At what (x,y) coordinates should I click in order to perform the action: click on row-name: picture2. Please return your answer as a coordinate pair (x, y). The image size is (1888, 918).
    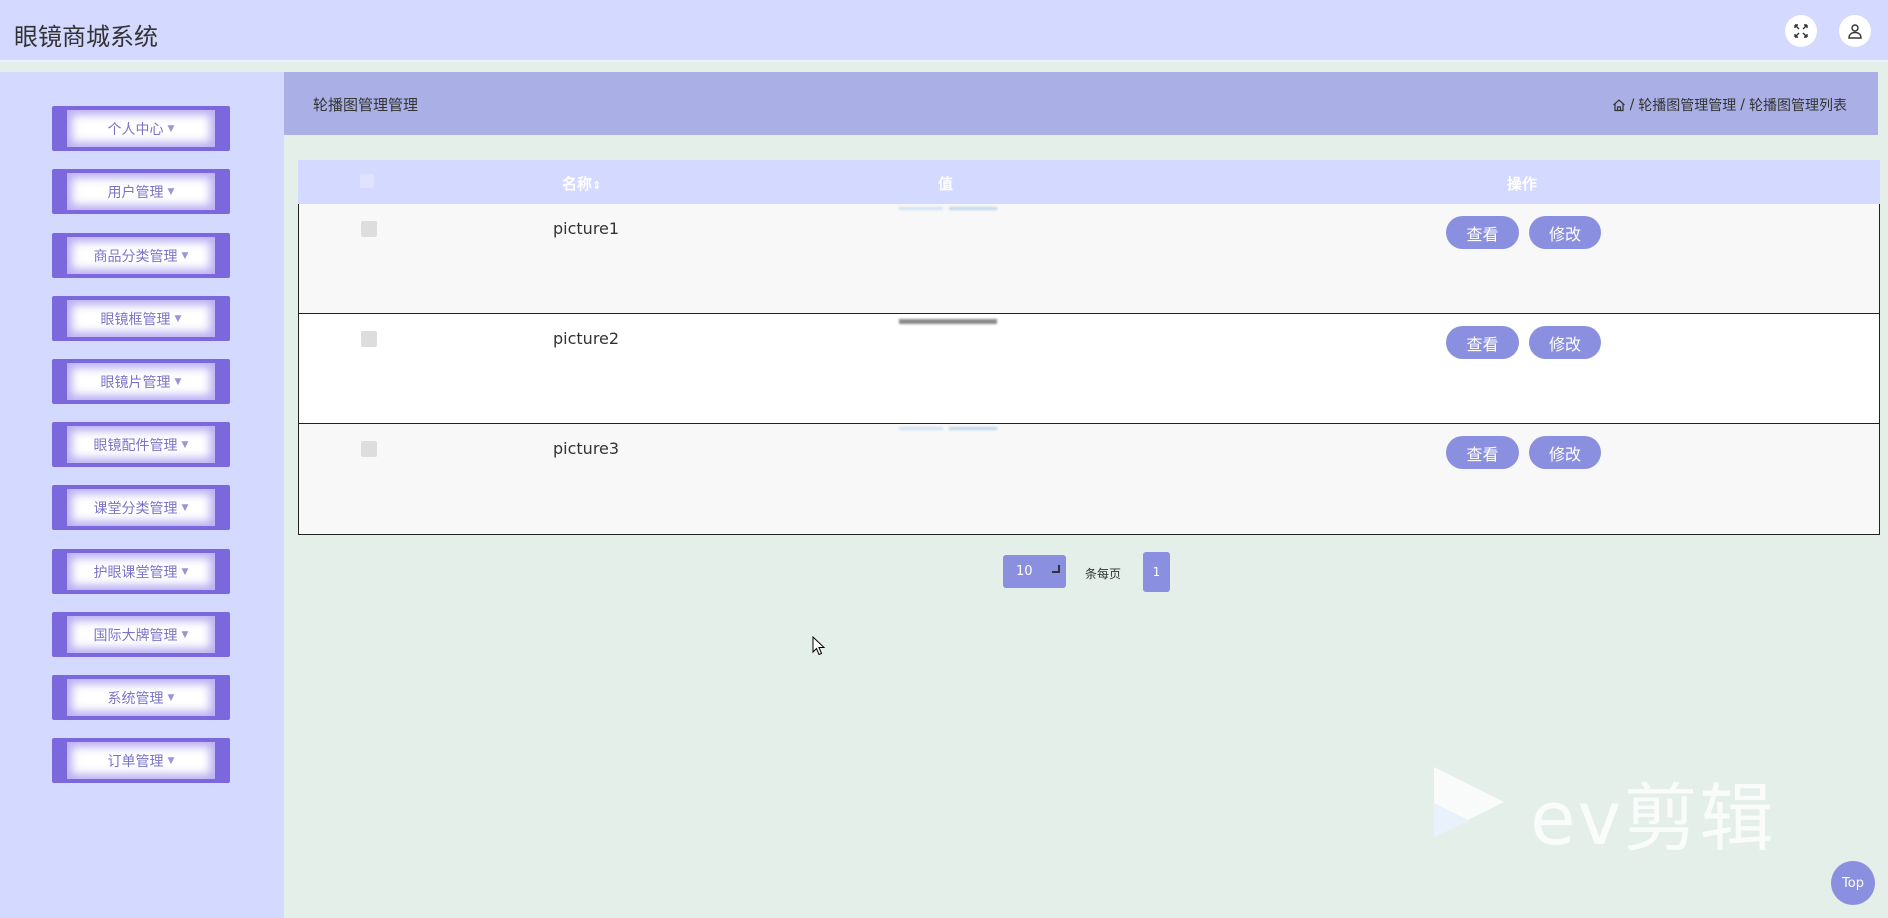
    Looking at the image, I should click on (586, 338).